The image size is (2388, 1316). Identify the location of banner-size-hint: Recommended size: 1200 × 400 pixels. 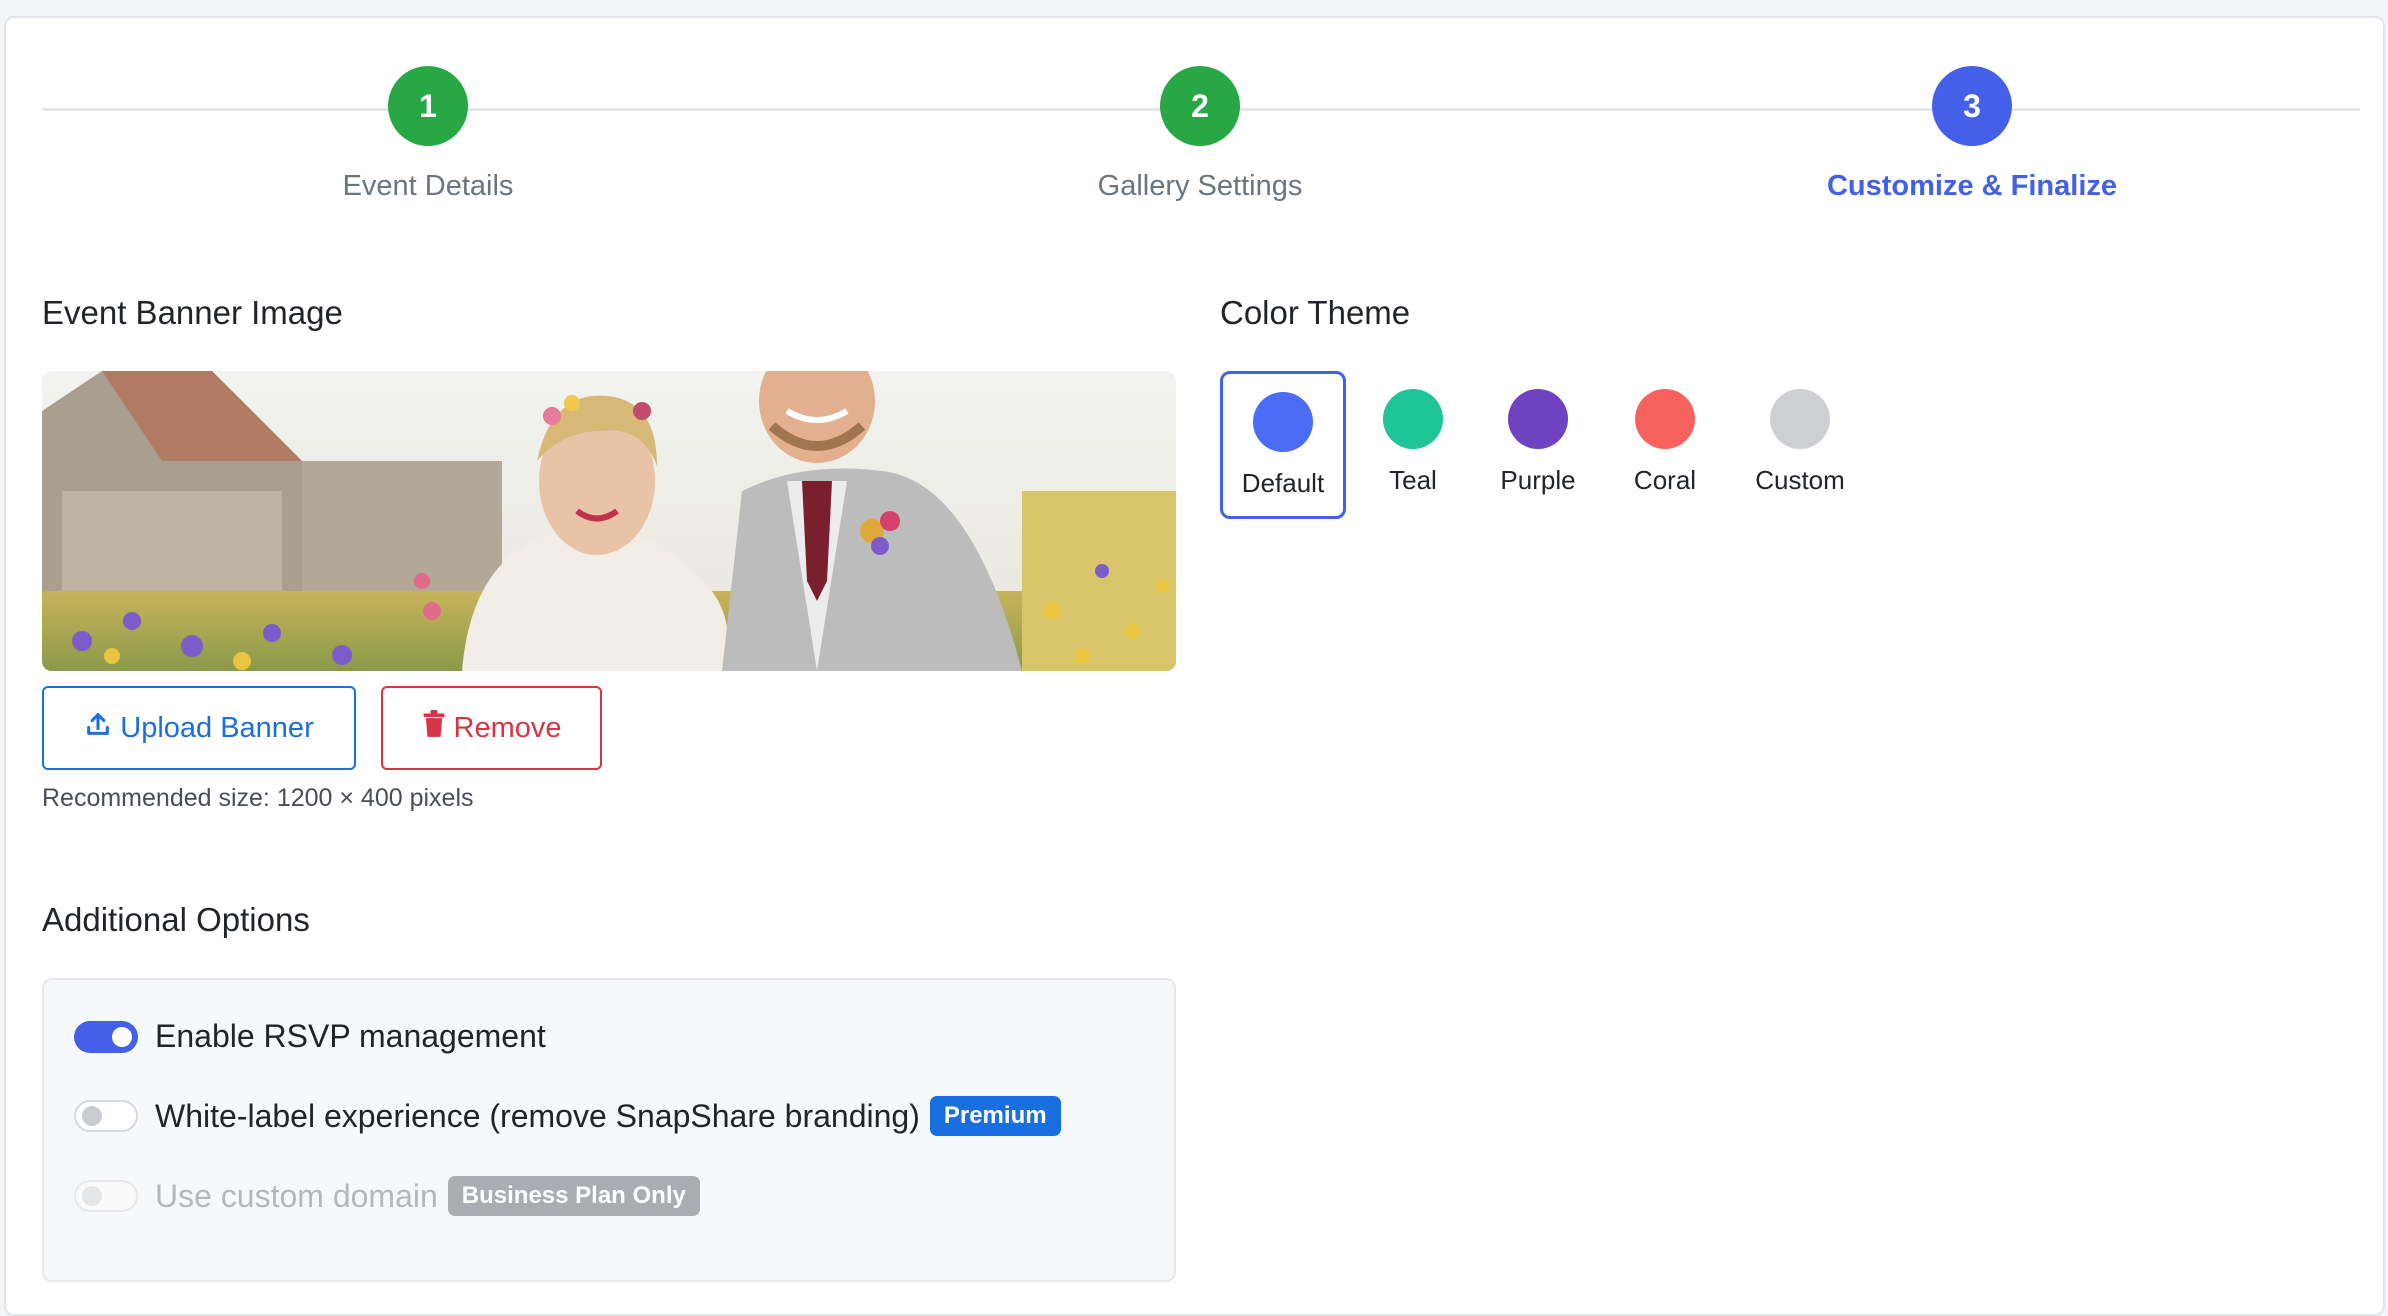
(258, 798).